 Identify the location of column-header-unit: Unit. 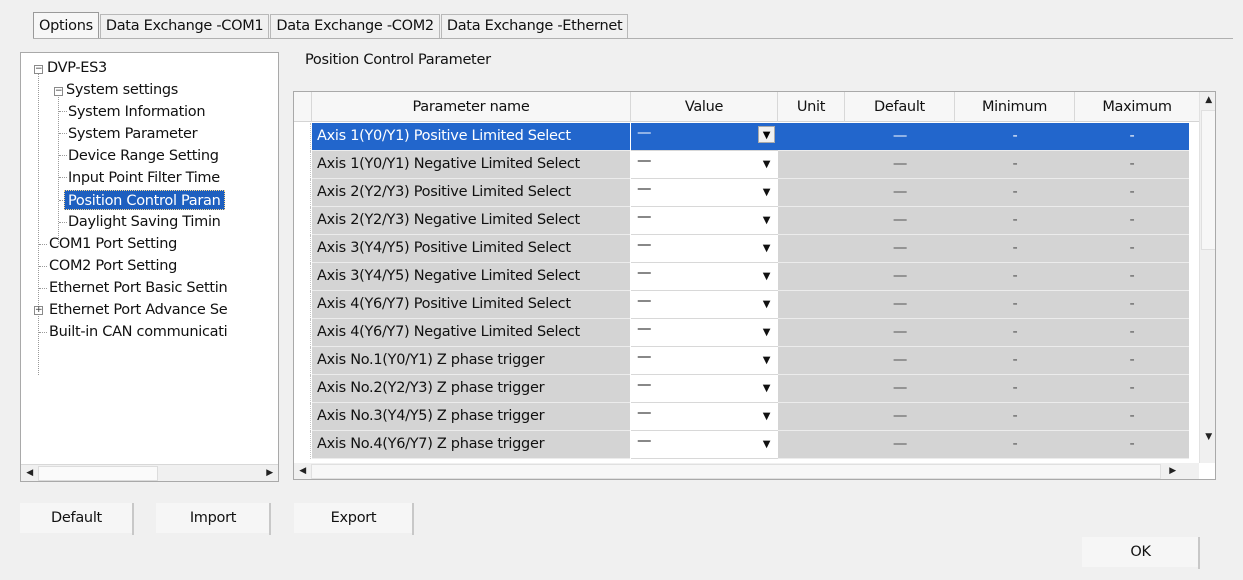
(811, 107).